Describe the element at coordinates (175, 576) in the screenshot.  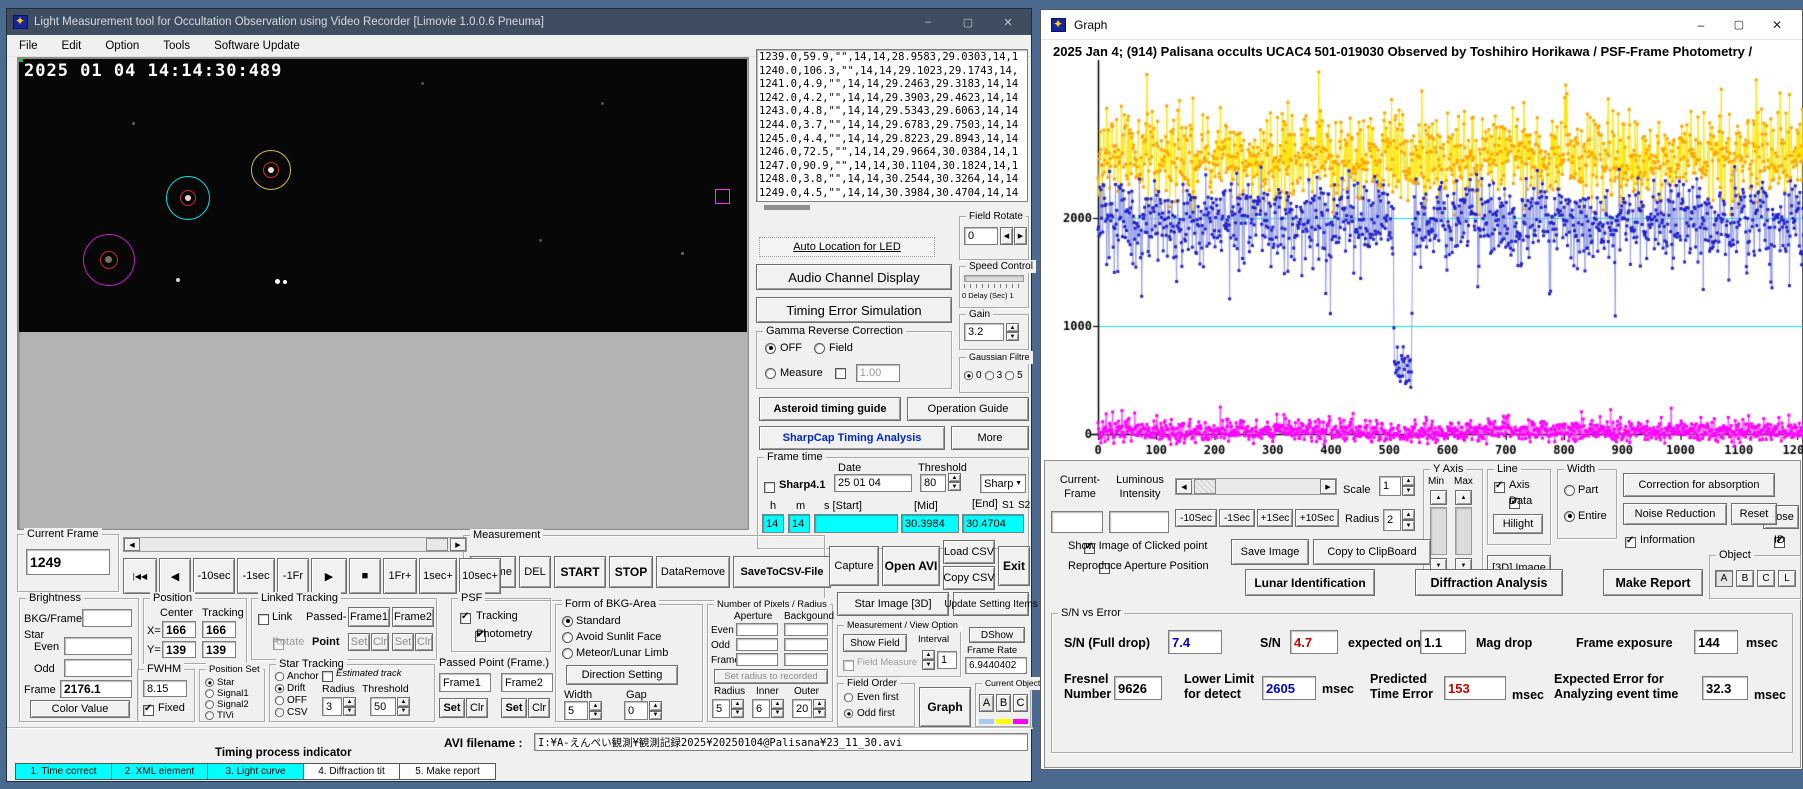
I see `step-back-button: ◀` at that location.